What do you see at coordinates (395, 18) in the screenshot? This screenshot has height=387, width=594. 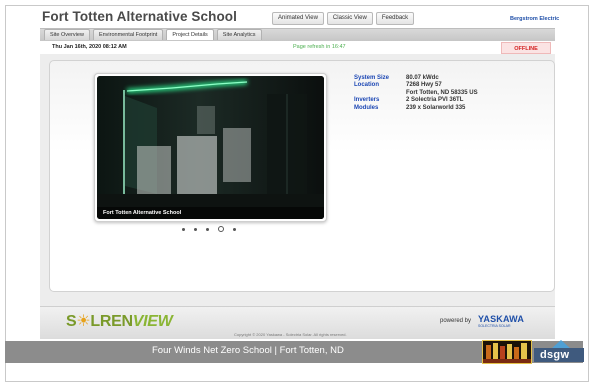 I see `feedback-button: Feedback` at bounding box center [395, 18].